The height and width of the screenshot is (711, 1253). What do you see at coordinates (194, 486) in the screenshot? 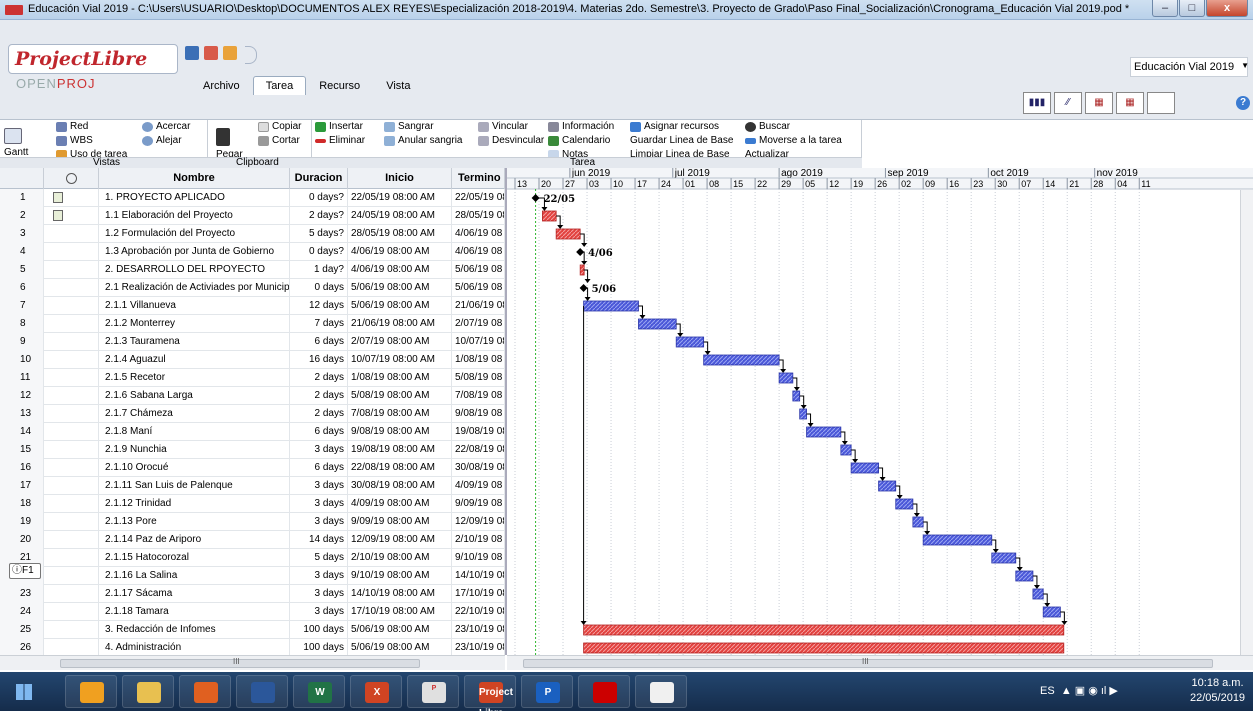
I see `task-name-cell: 2.1.11 San Luis de Palenque` at bounding box center [194, 486].